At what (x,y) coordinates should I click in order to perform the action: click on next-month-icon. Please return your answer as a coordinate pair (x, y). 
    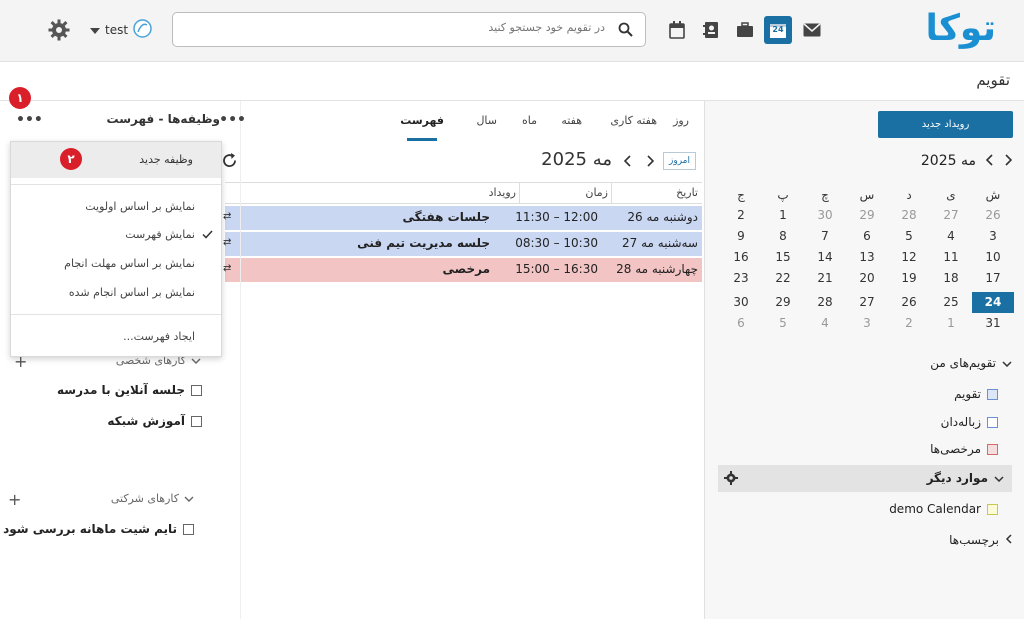
    Looking at the image, I should click on (989, 161).